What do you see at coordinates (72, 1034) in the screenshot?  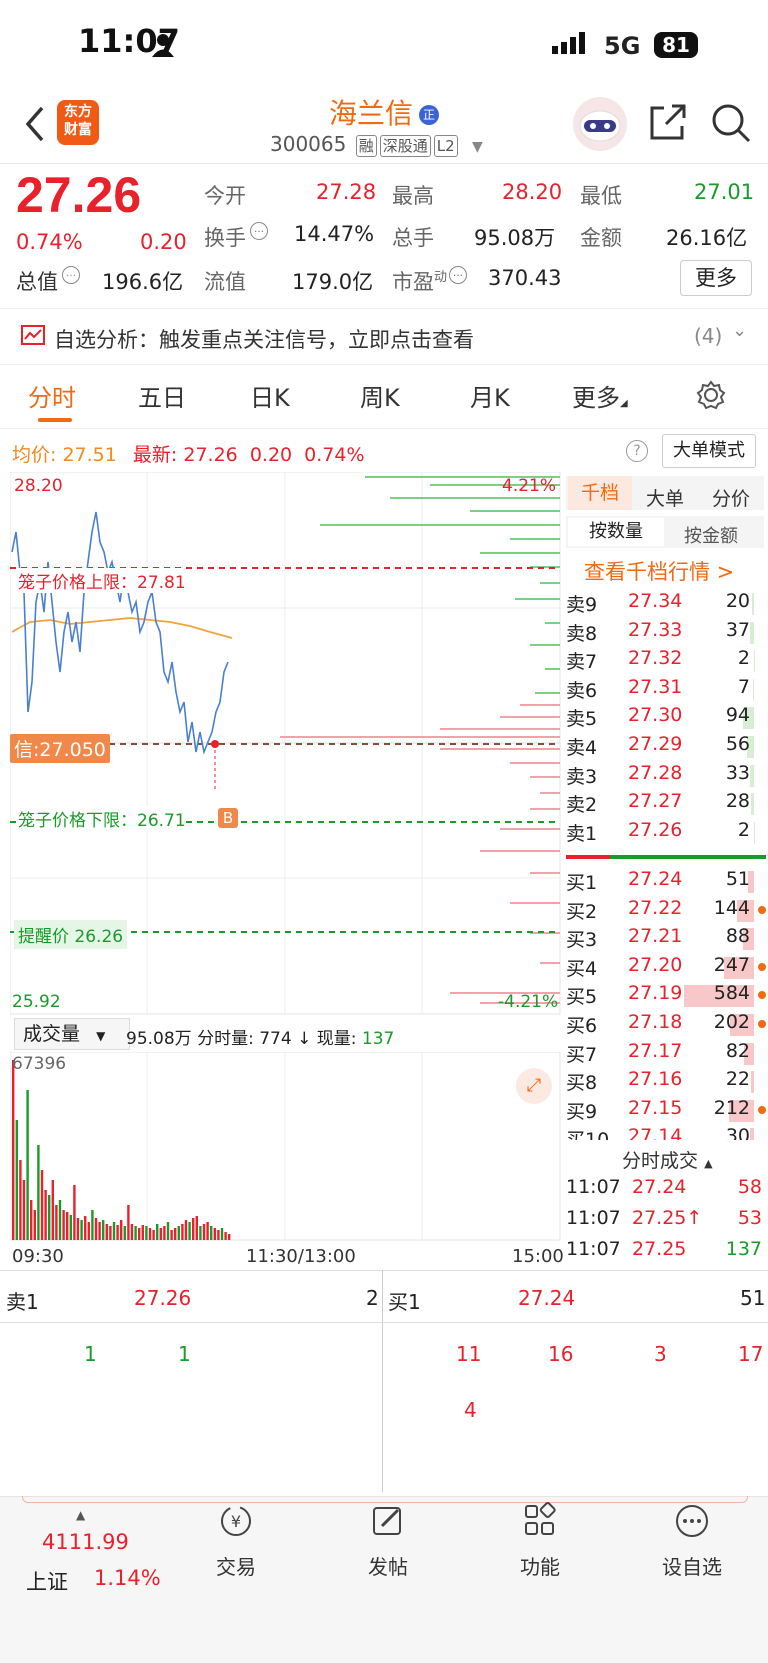 I see `volume-selector: 成交量 ▼` at bounding box center [72, 1034].